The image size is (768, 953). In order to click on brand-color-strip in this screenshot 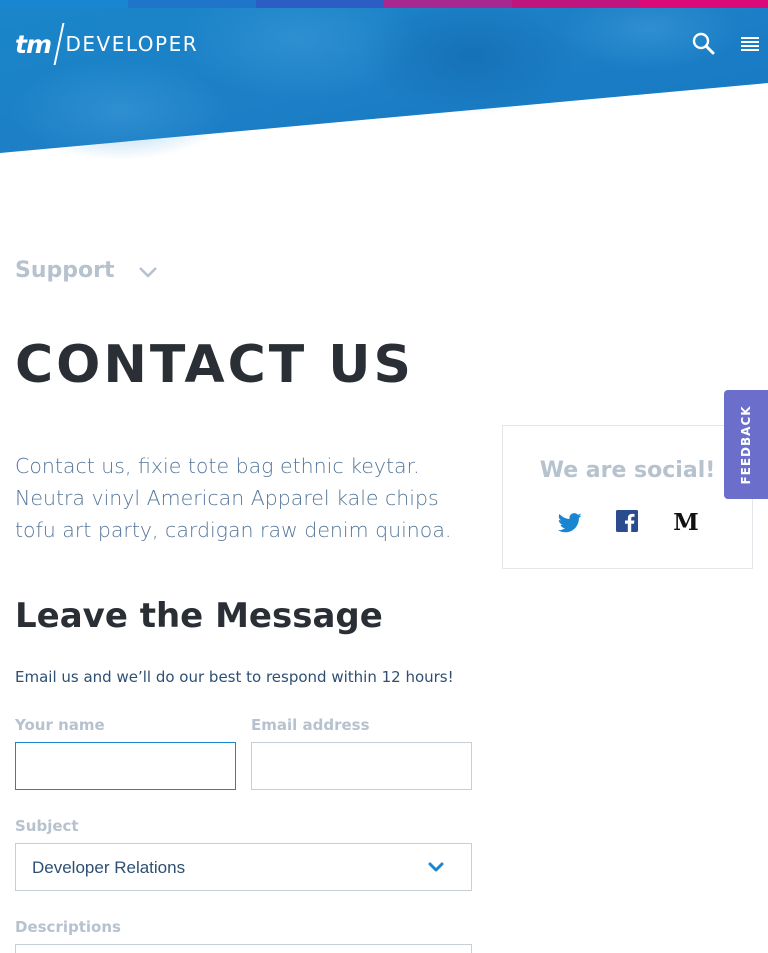, I will do `click(384, 4)`.